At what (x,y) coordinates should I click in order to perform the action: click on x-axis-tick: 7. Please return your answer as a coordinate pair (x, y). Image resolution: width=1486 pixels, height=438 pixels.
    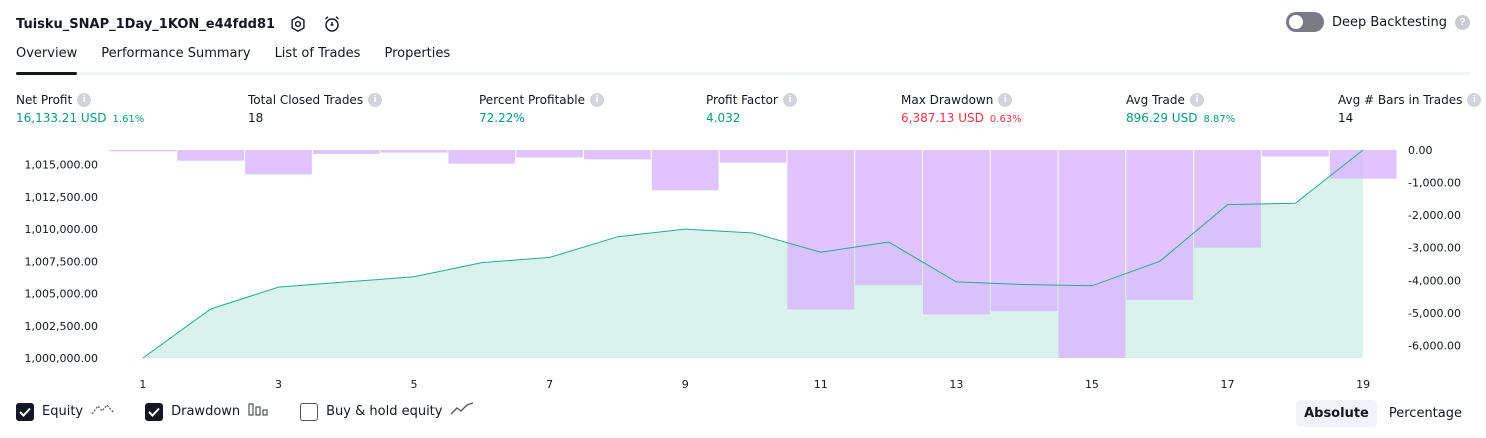
    Looking at the image, I should click on (549, 384).